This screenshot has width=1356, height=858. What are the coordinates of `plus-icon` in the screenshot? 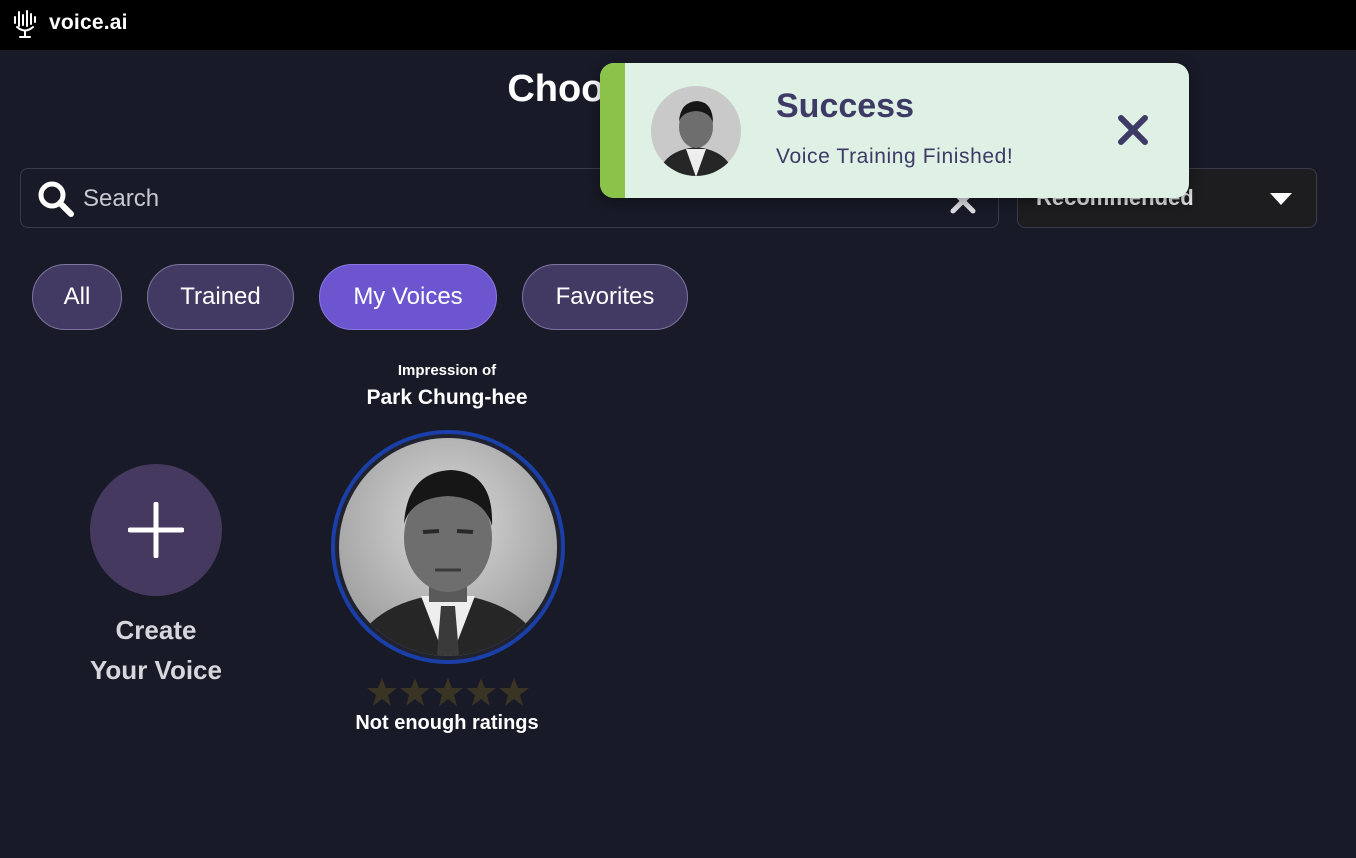 It's located at (156, 530).